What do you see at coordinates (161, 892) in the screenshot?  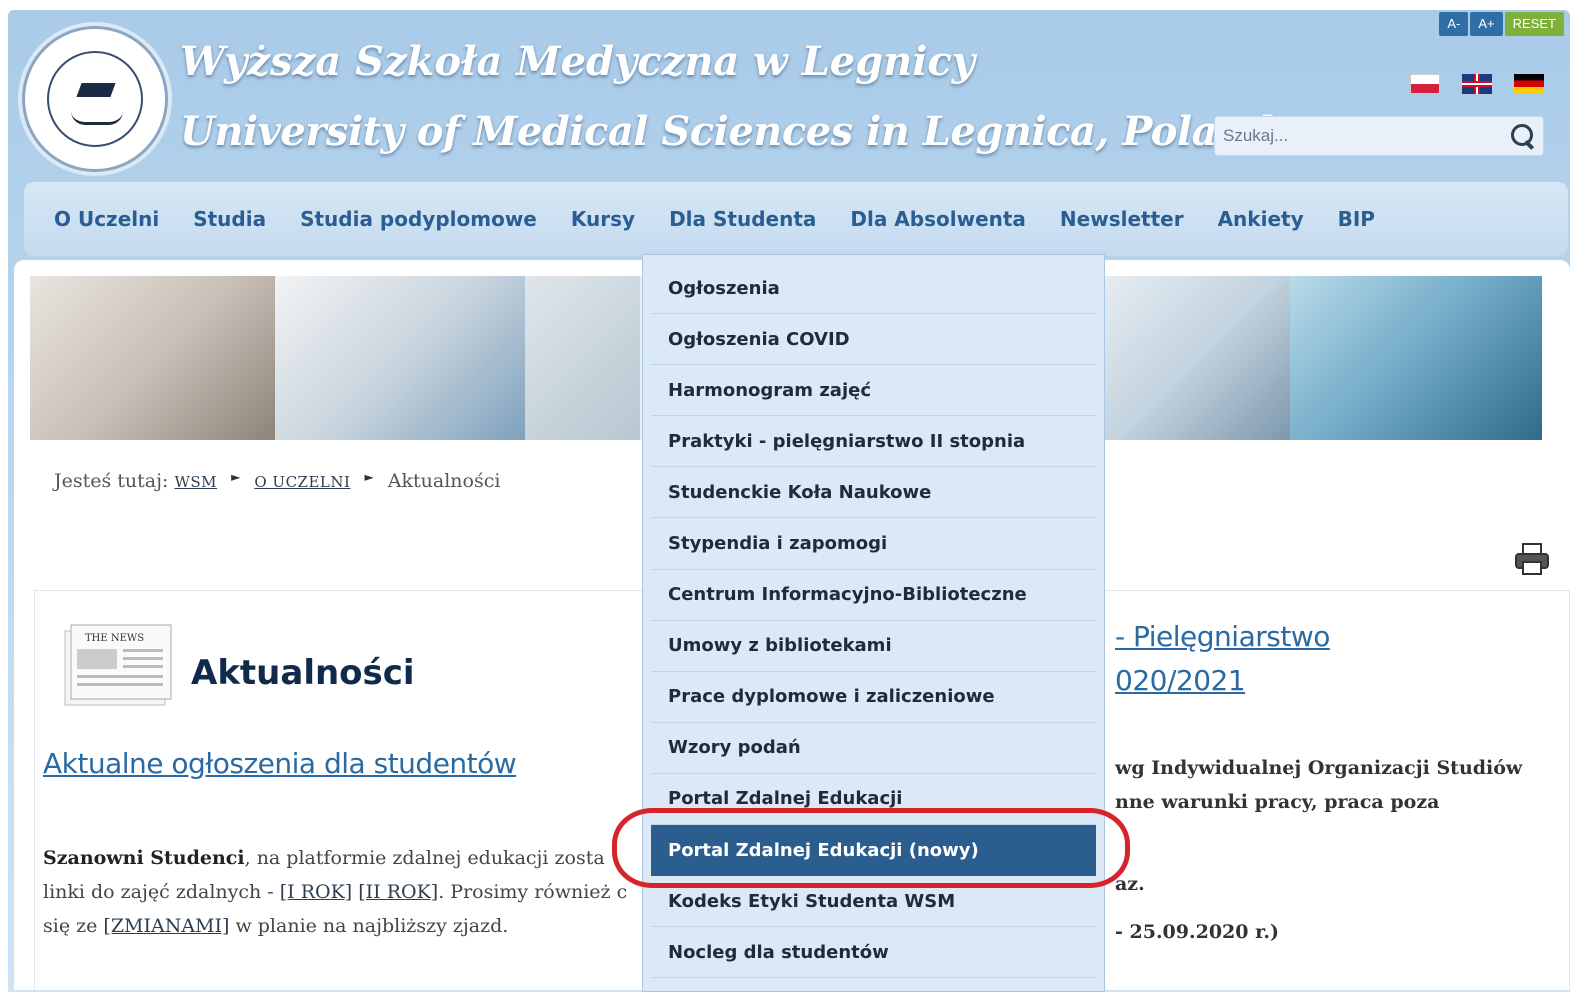 I see `news-text-part: linki do zajęć zdalnych -` at bounding box center [161, 892].